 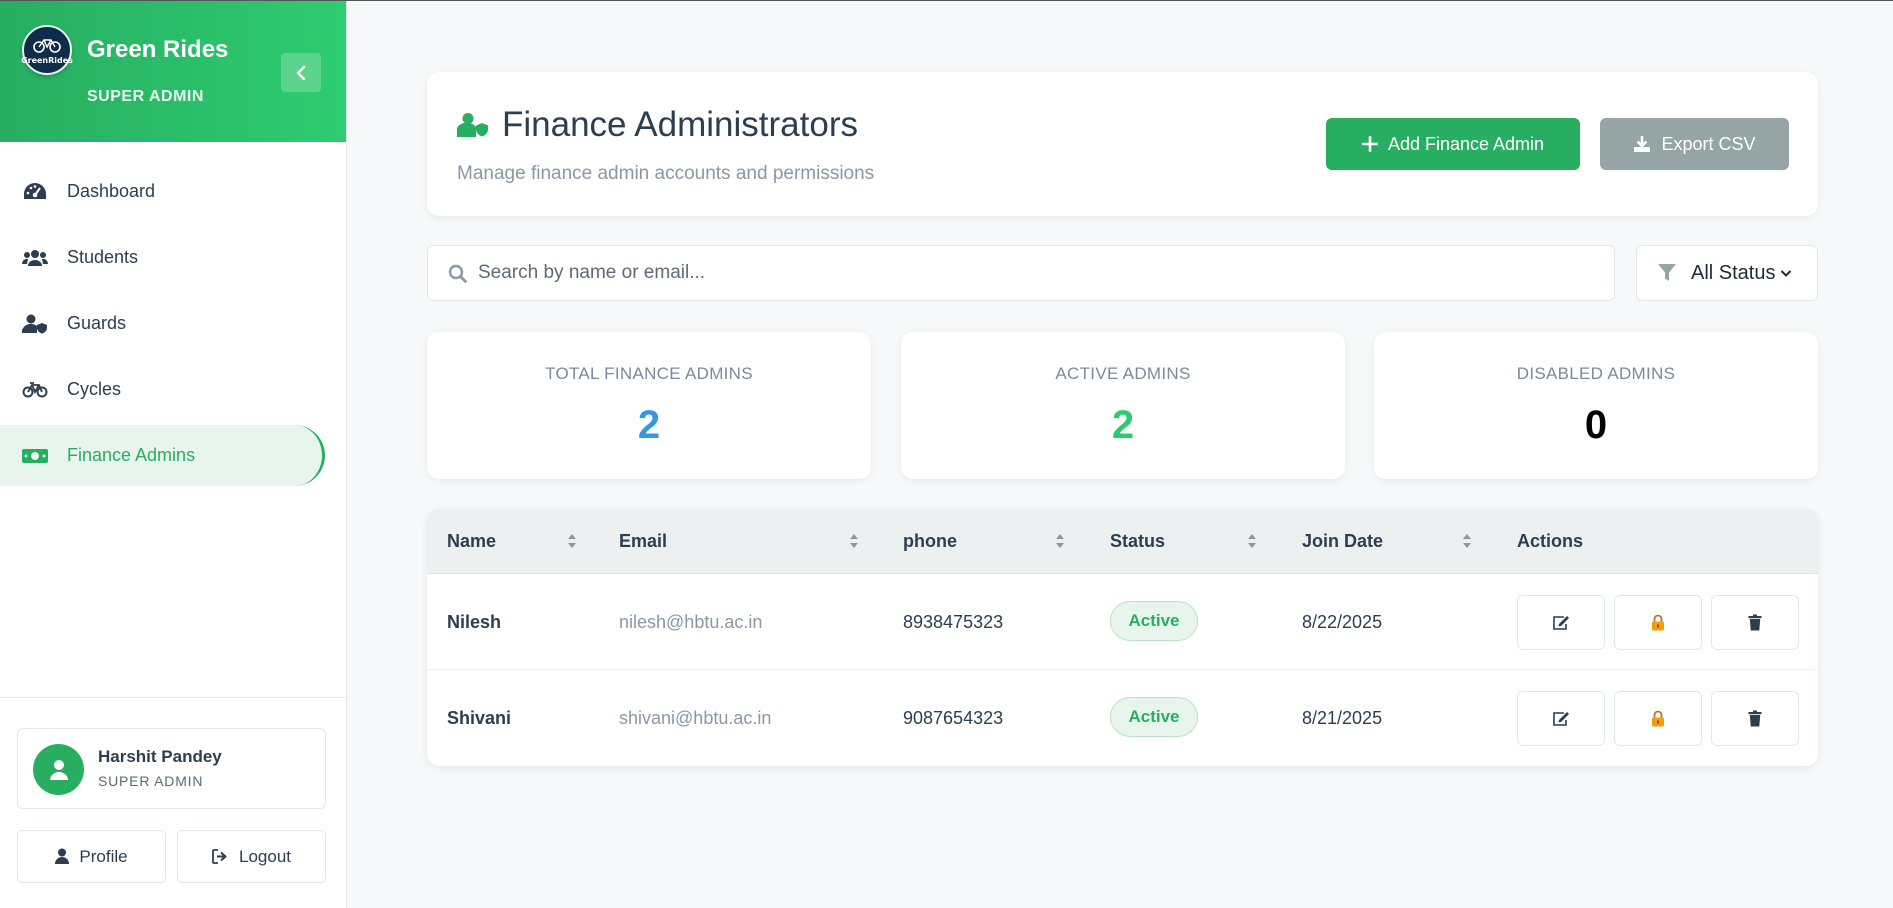 I want to click on stat-card-disabled: DISABLED ADMINS 0, so click(x=1596, y=405).